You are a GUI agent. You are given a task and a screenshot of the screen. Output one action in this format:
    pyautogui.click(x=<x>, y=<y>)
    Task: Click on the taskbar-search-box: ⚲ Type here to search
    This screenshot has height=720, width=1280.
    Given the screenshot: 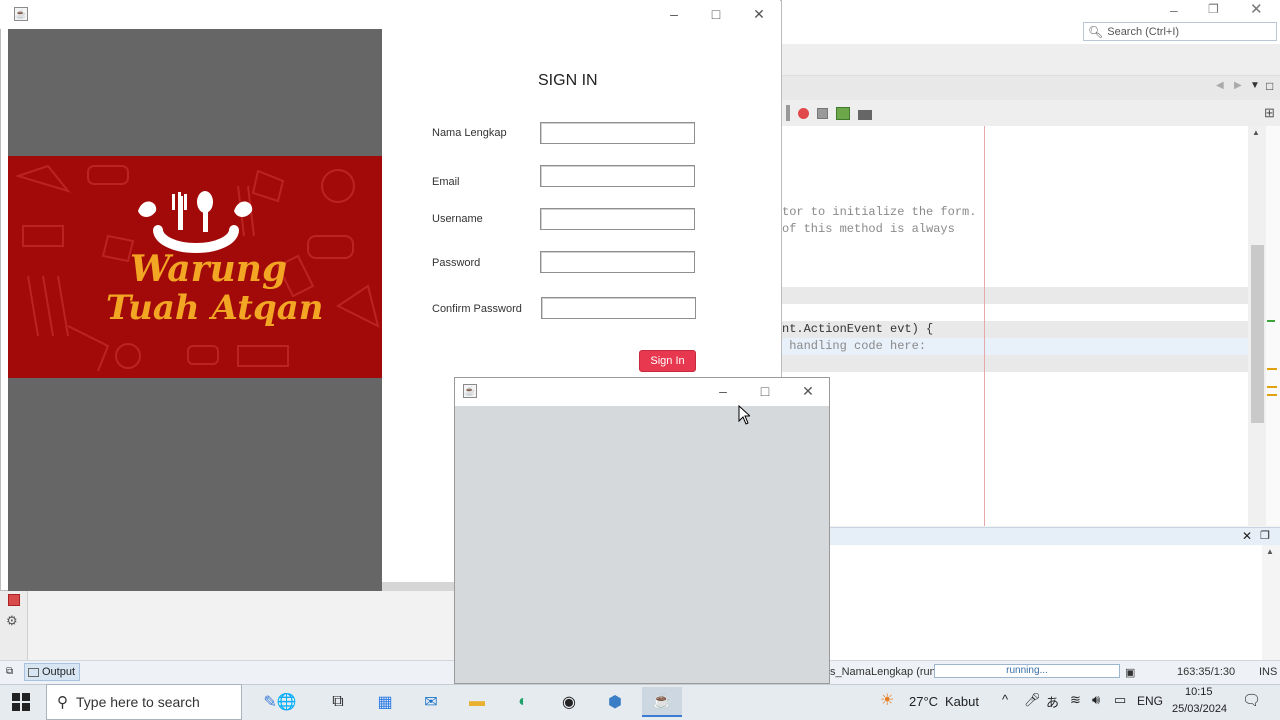 What is the action you would take?
    pyautogui.click(x=144, y=702)
    